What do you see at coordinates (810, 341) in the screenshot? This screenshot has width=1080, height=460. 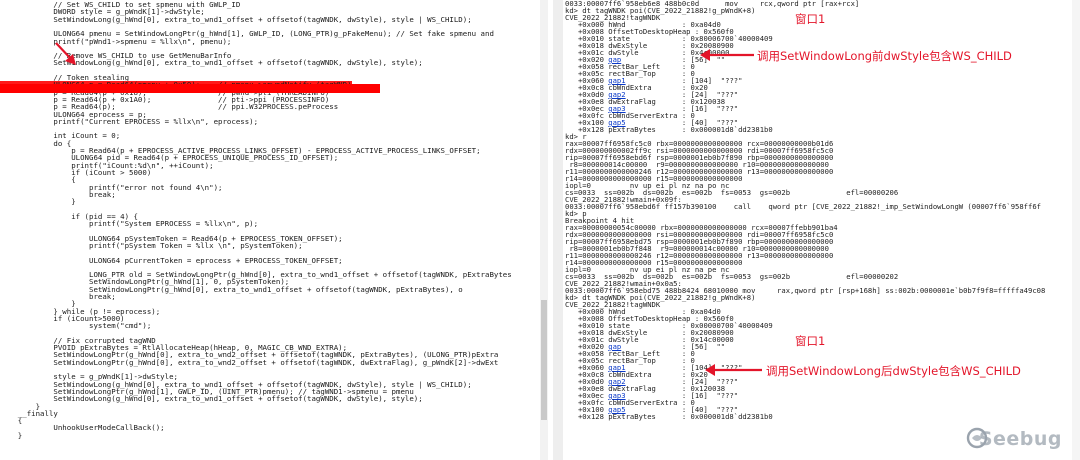 I see `window1-label-bottom: 窗口1` at bounding box center [810, 341].